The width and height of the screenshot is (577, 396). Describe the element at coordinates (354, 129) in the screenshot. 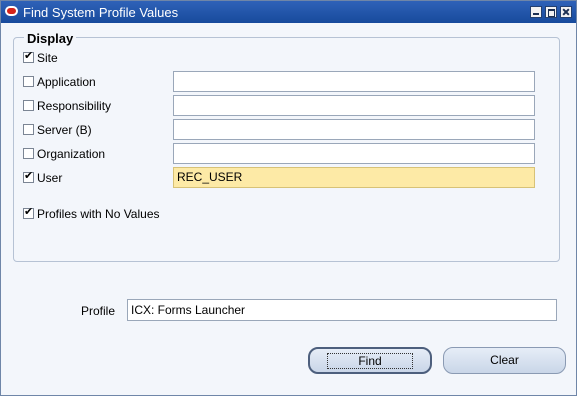

I see `server-field` at that location.